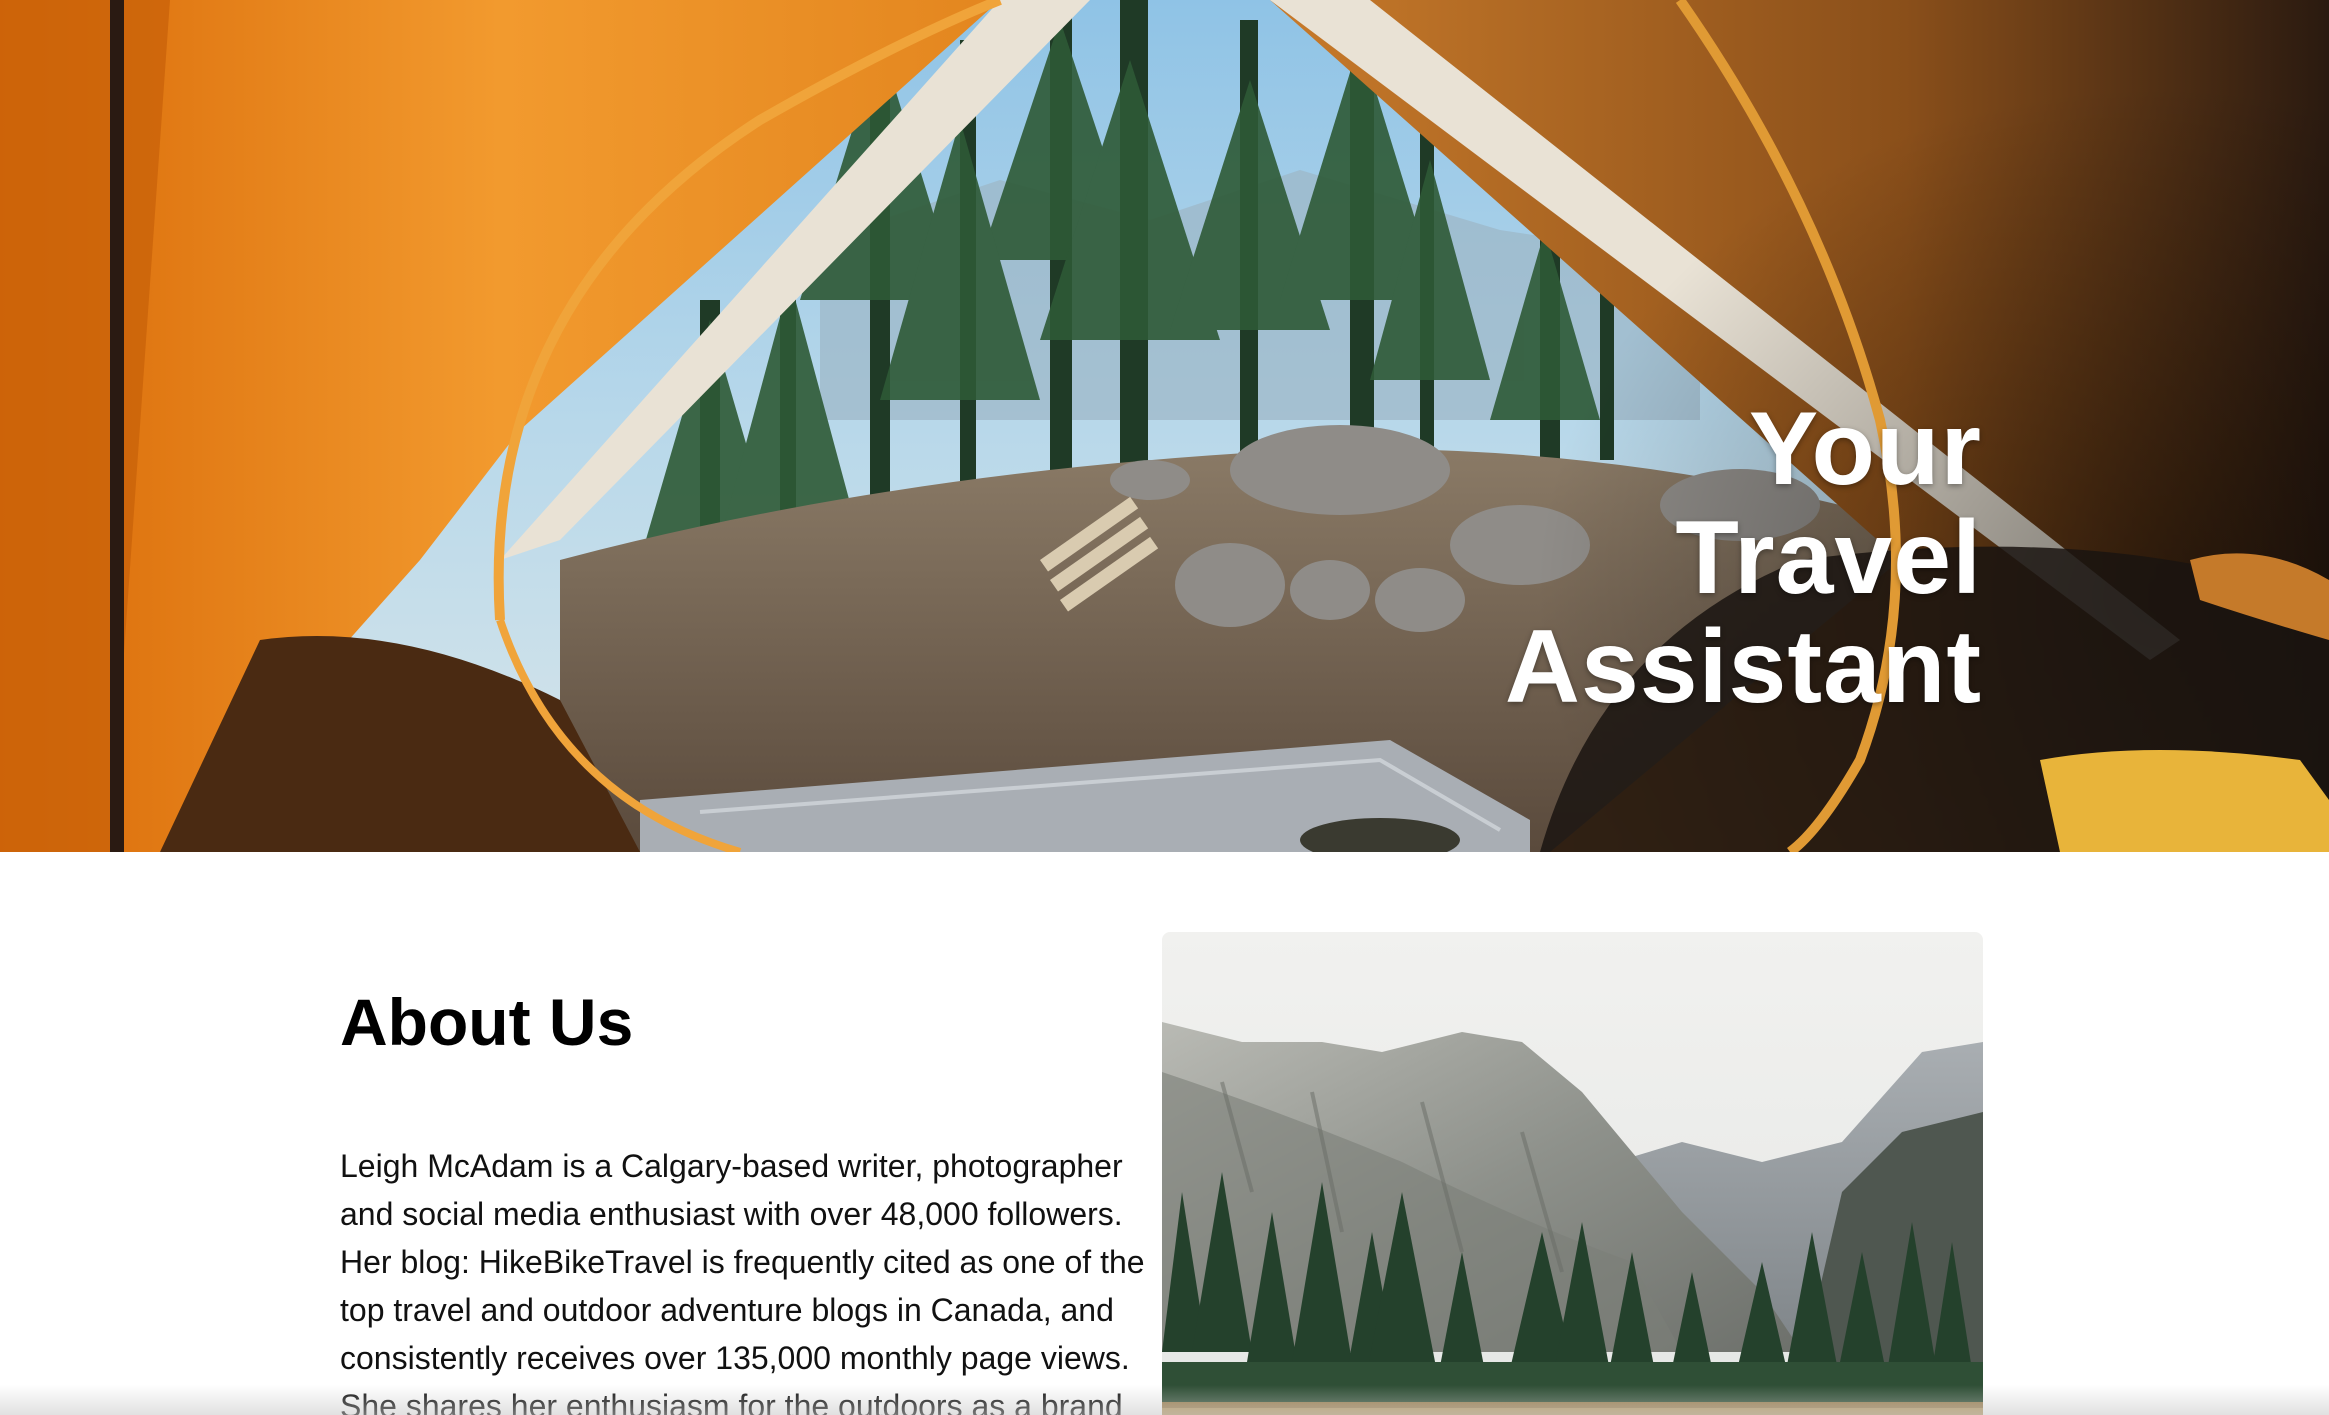  Describe the element at coordinates (1865, 449) in the screenshot. I see `hero-title-line-1: Your` at that location.